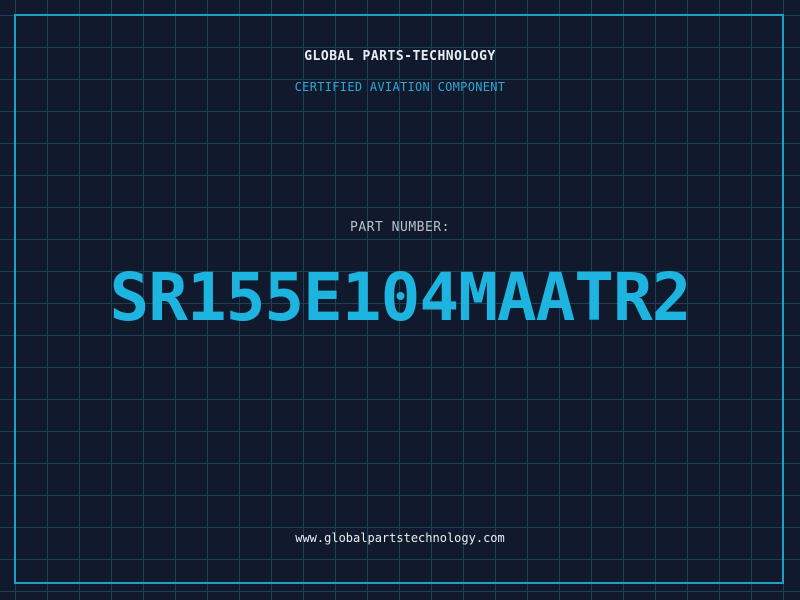  Describe the element at coordinates (400, 227) in the screenshot. I see `part-number-label: PART NUMBER:` at that location.